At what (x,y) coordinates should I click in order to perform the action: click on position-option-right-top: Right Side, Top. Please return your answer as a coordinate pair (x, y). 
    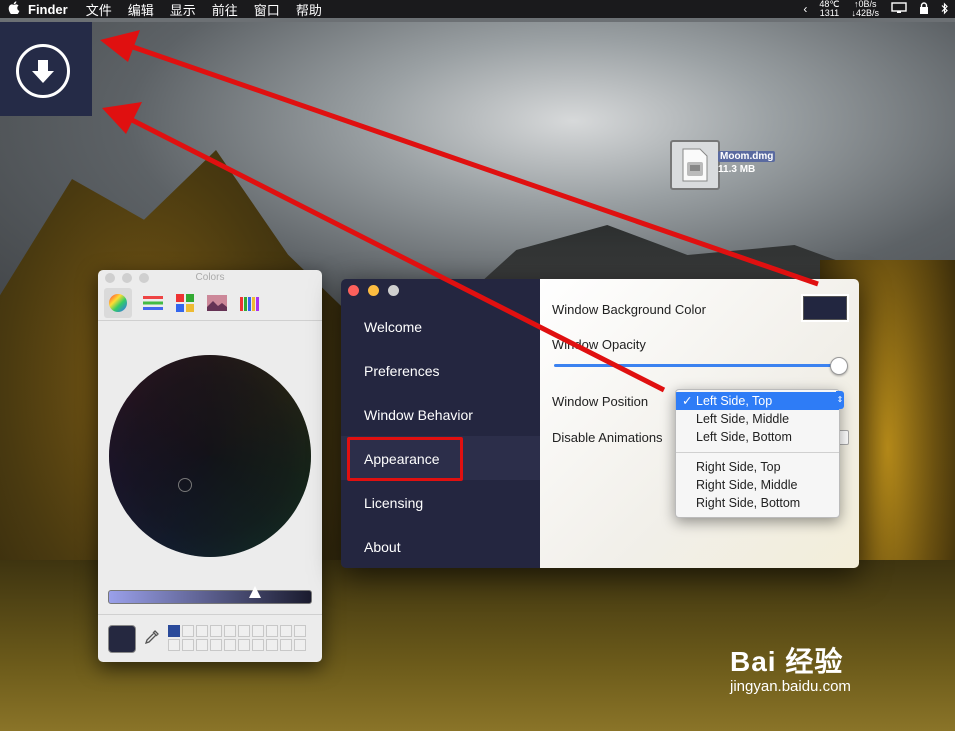
    Looking at the image, I should click on (757, 467).